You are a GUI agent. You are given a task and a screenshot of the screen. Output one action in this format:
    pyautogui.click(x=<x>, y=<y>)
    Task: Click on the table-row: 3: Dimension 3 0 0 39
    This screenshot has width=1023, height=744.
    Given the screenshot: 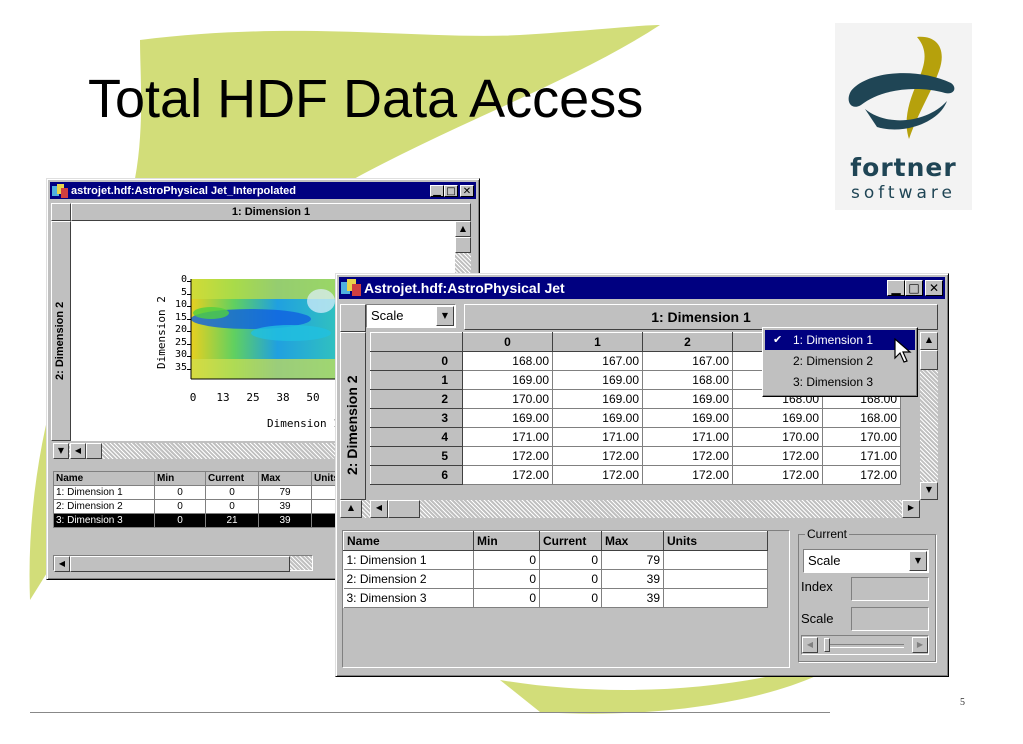 What is the action you would take?
    pyautogui.click(x=555, y=598)
    